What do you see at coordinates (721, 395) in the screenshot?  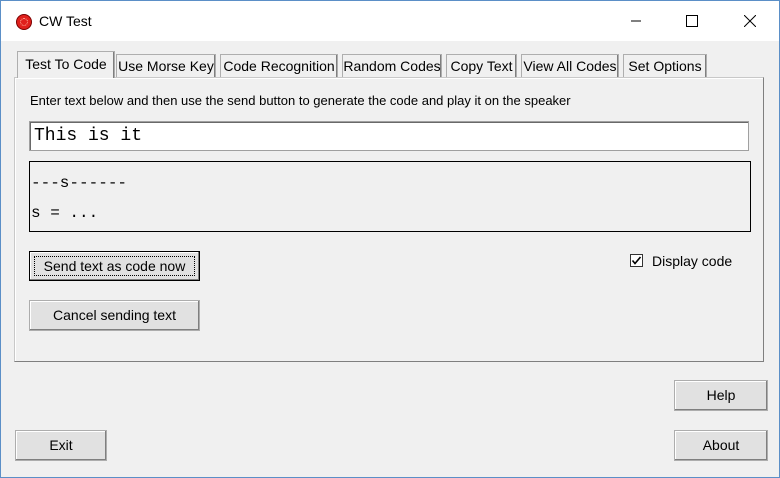 I see `help-button: Help` at bounding box center [721, 395].